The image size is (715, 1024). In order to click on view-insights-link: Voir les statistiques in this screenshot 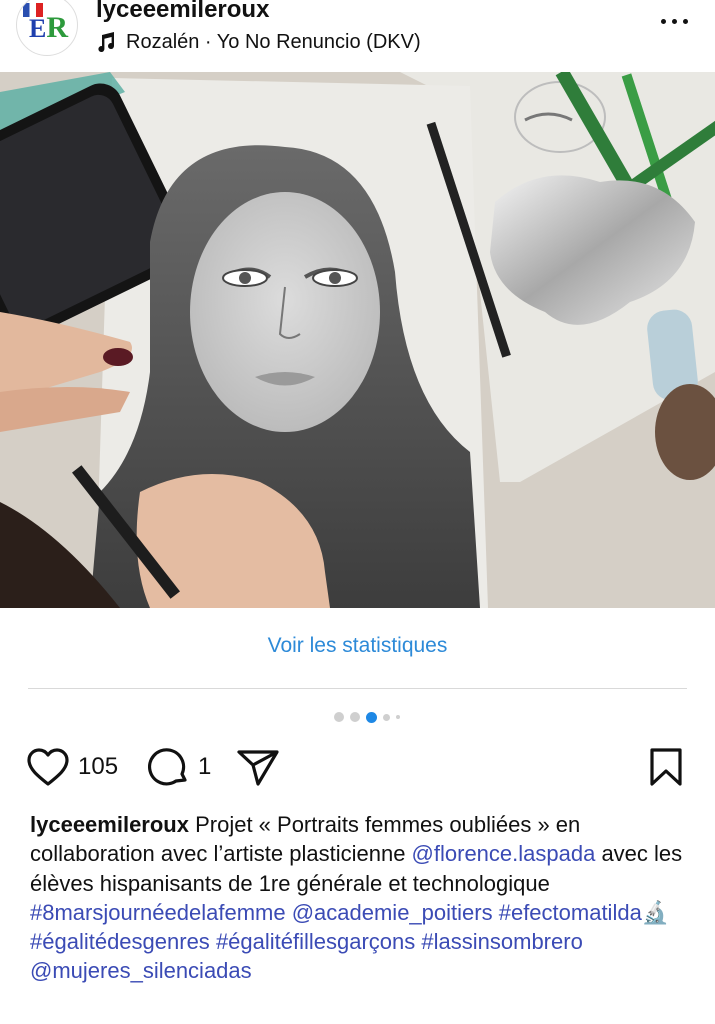, I will do `click(357, 646)`.